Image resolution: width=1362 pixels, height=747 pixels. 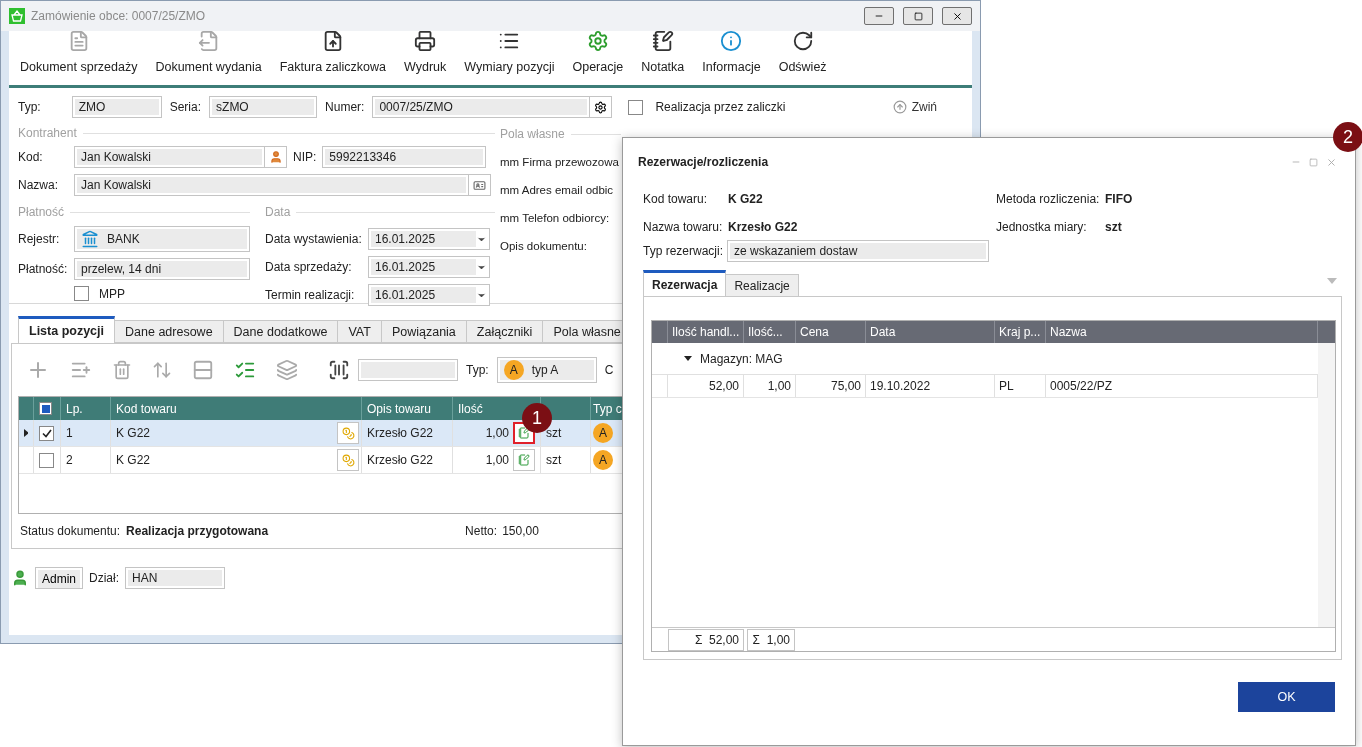 What do you see at coordinates (203, 370) in the screenshot?
I see `rows-icon` at bounding box center [203, 370].